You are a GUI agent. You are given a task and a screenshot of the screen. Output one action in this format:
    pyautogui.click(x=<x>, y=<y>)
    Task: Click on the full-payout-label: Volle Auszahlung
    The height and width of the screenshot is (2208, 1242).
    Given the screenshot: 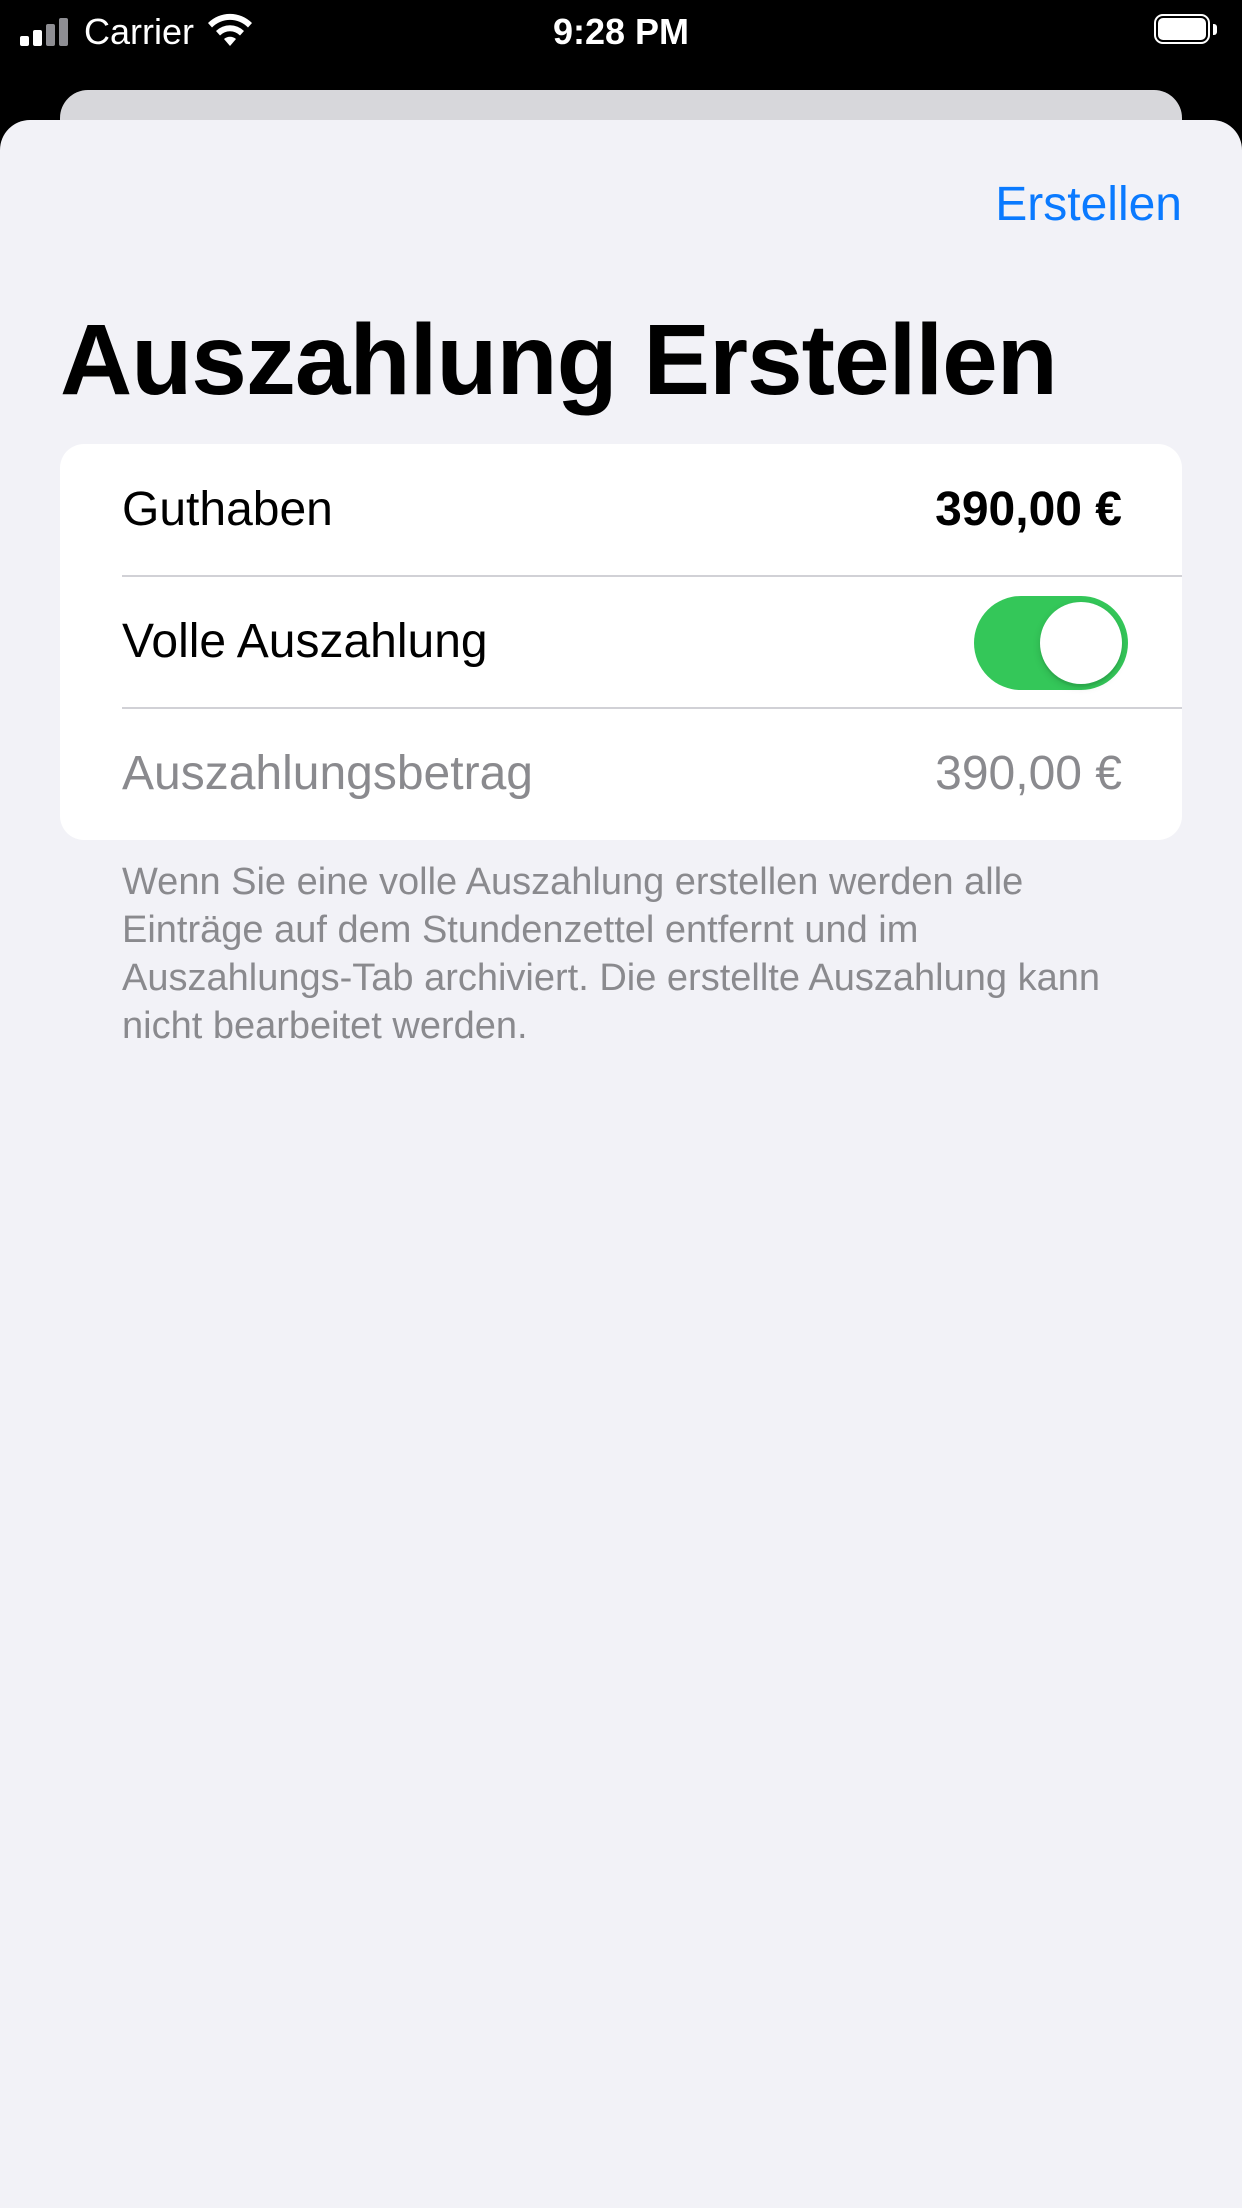 What is the action you would take?
    pyautogui.click(x=305, y=641)
    